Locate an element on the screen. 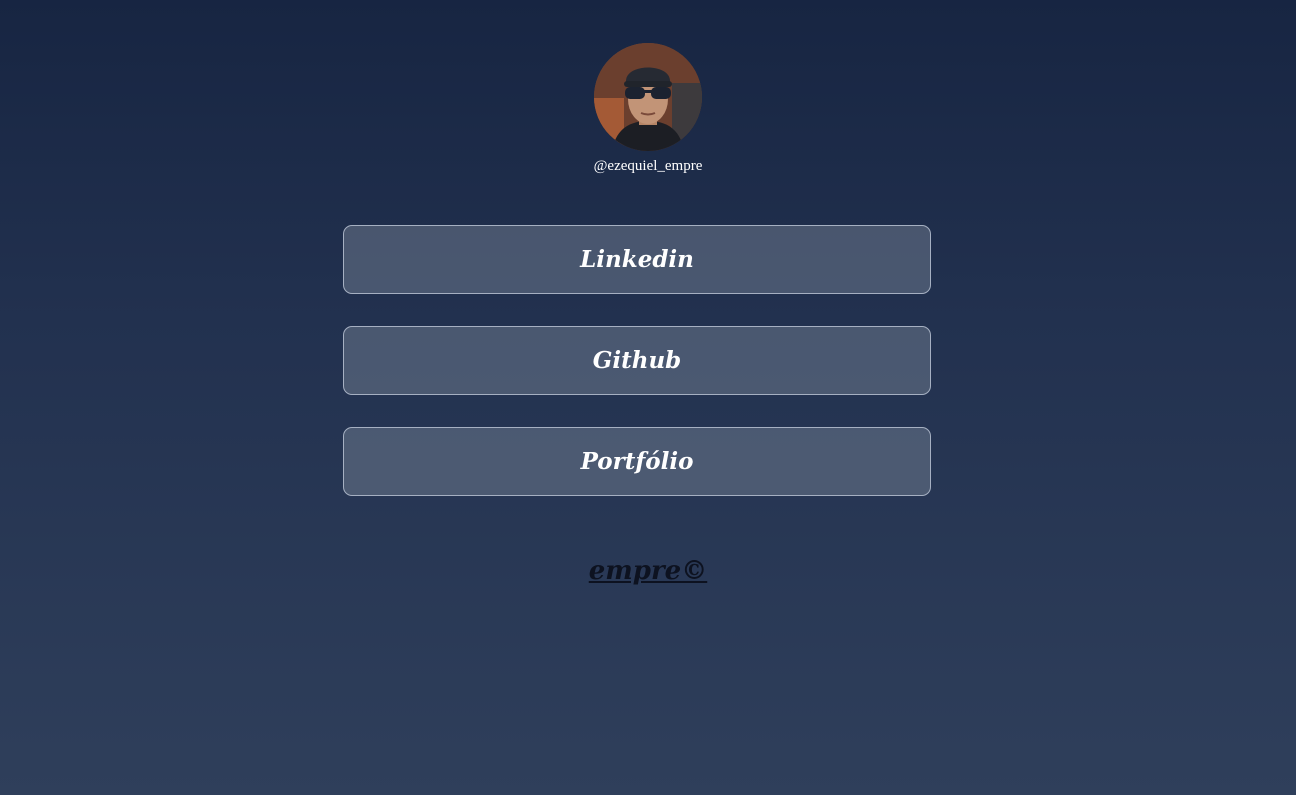  footer: empre© is located at coordinates (648, 571).